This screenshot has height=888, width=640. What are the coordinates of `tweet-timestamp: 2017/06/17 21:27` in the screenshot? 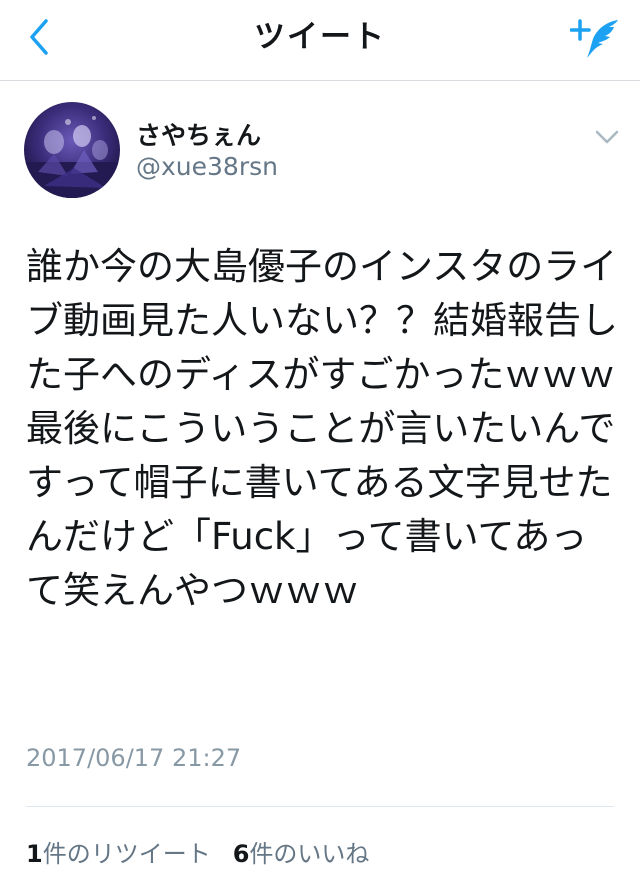 It's located at (134, 758).